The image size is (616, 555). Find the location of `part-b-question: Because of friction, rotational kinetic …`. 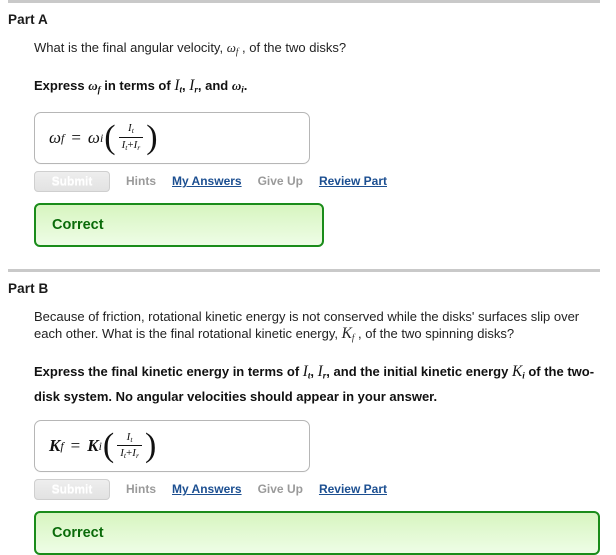

part-b-question: Because of friction, rotational kinetic … is located at coordinates (317, 327).